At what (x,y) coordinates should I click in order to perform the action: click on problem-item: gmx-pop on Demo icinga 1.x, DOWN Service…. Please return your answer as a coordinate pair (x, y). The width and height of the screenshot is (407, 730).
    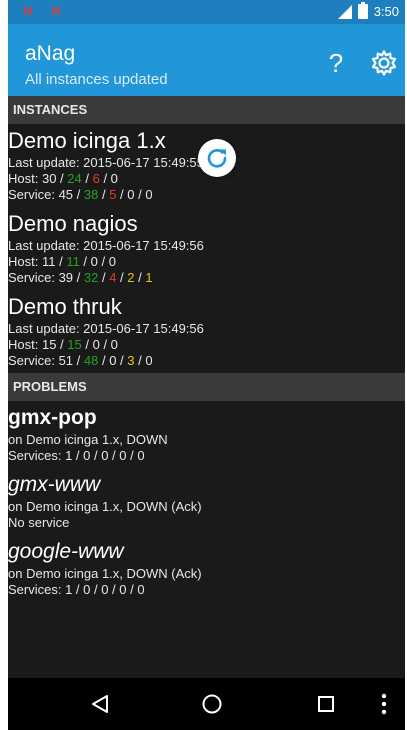
    Looking at the image, I should click on (206, 434).